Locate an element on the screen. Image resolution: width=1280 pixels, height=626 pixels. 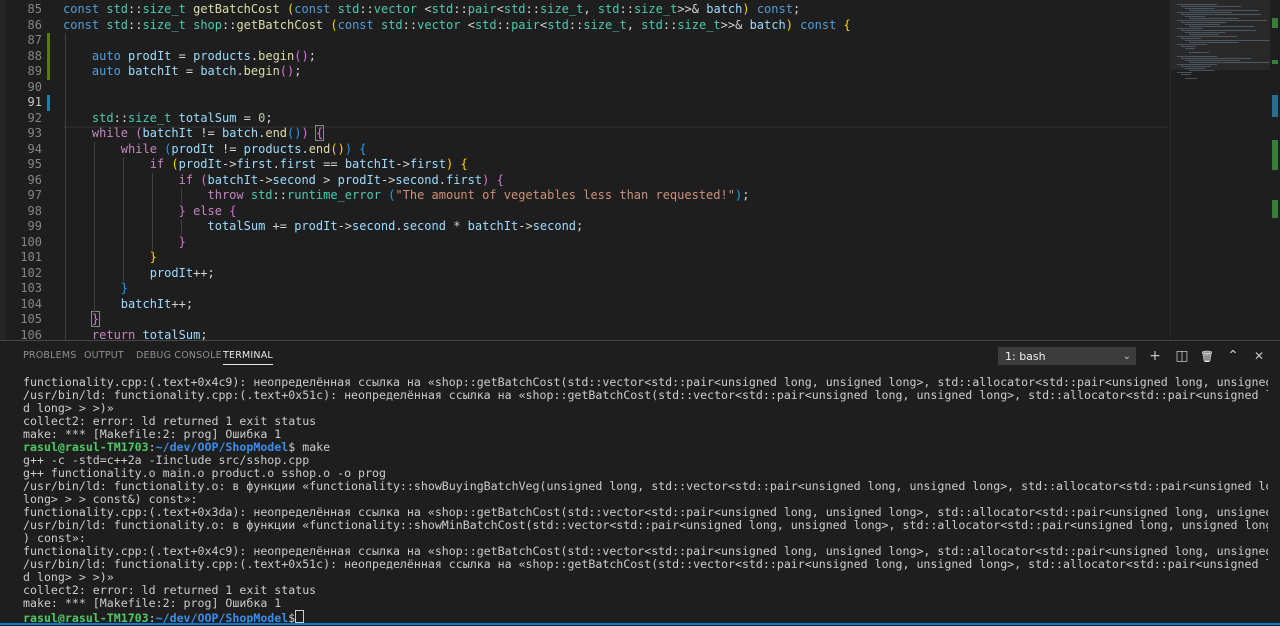
code-line: 92 std::size_t totalSum = 0; is located at coordinates (585, 119).